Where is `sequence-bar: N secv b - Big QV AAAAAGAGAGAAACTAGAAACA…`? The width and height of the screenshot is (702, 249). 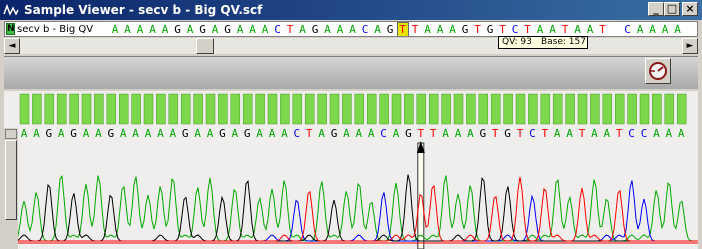
sequence-bar: N secv b - Big QV AAAAAGAGAGAAACTAGAAACA… is located at coordinates (351, 29).